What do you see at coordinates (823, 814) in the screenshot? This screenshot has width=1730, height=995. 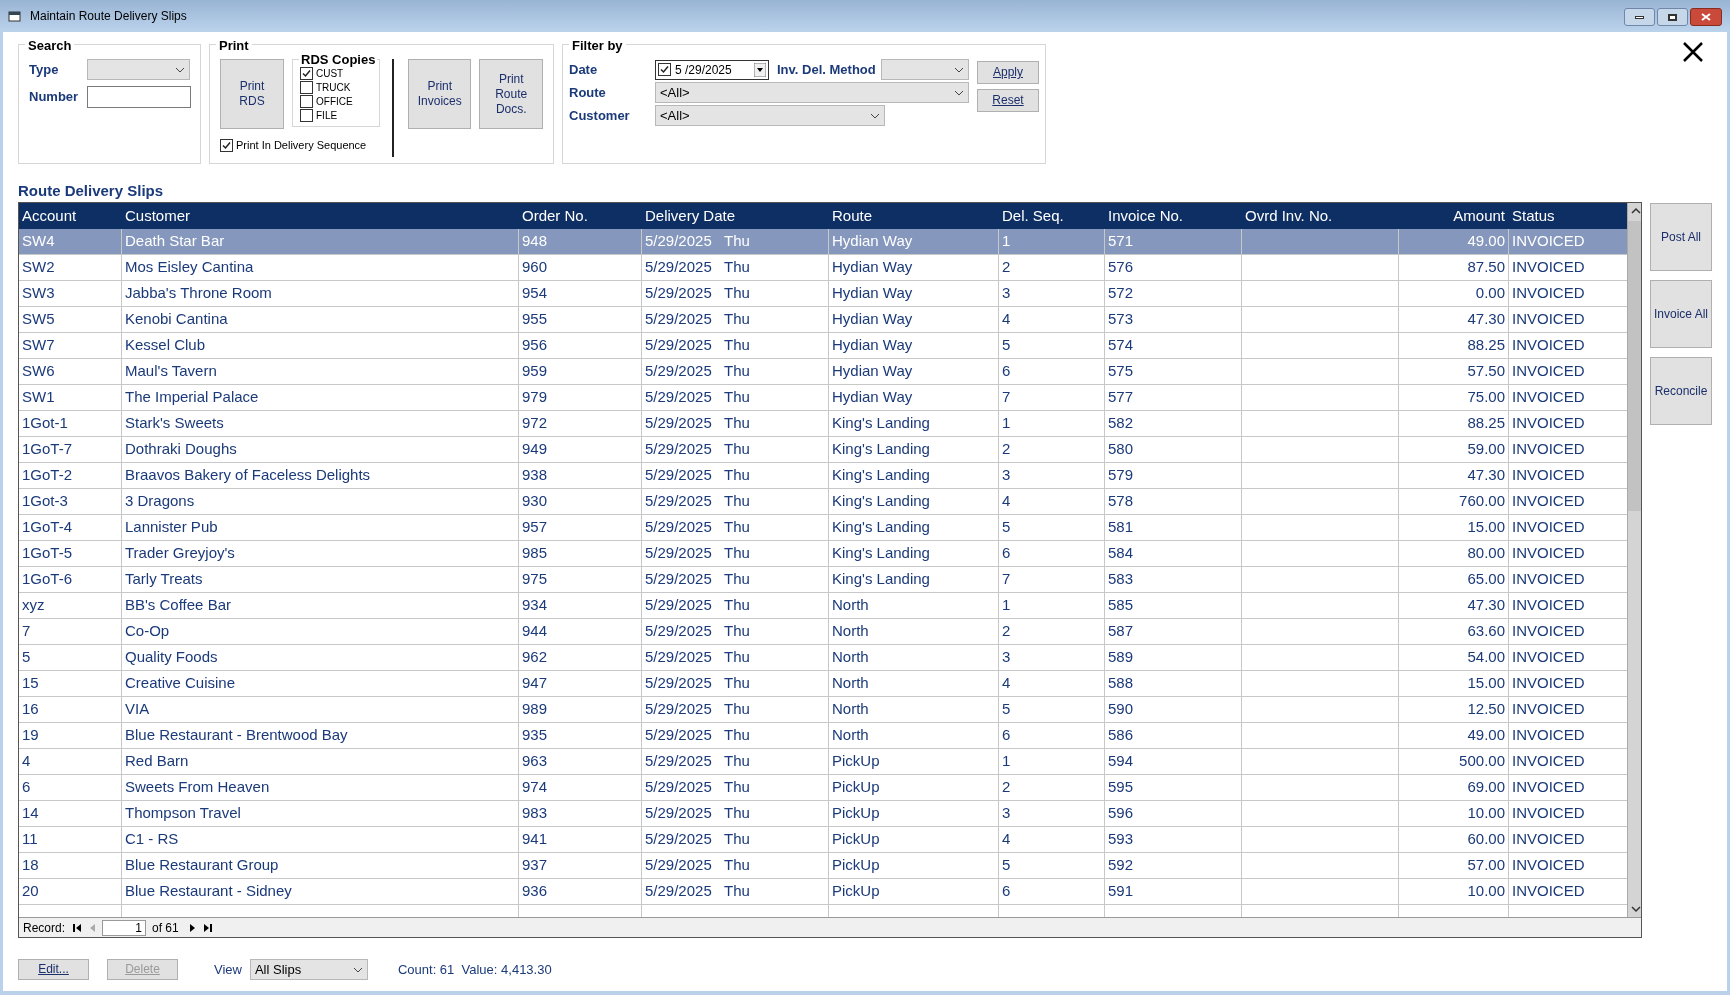 I see `table-row: 14 Thompson Travel 983 5/29/2025 Thu PickUp 3 596 10.00 INVOICED` at bounding box center [823, 814].